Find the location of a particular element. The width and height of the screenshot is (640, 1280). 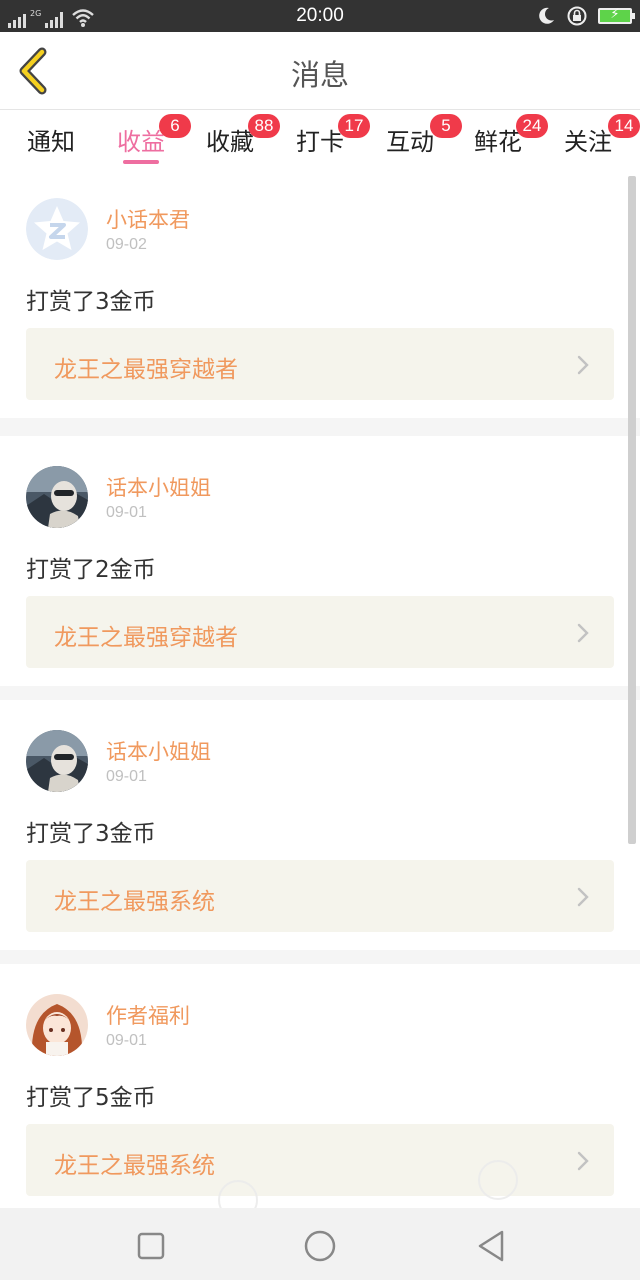

reward-text: 打赏了5金币 is located at coordinates (91, 1098).